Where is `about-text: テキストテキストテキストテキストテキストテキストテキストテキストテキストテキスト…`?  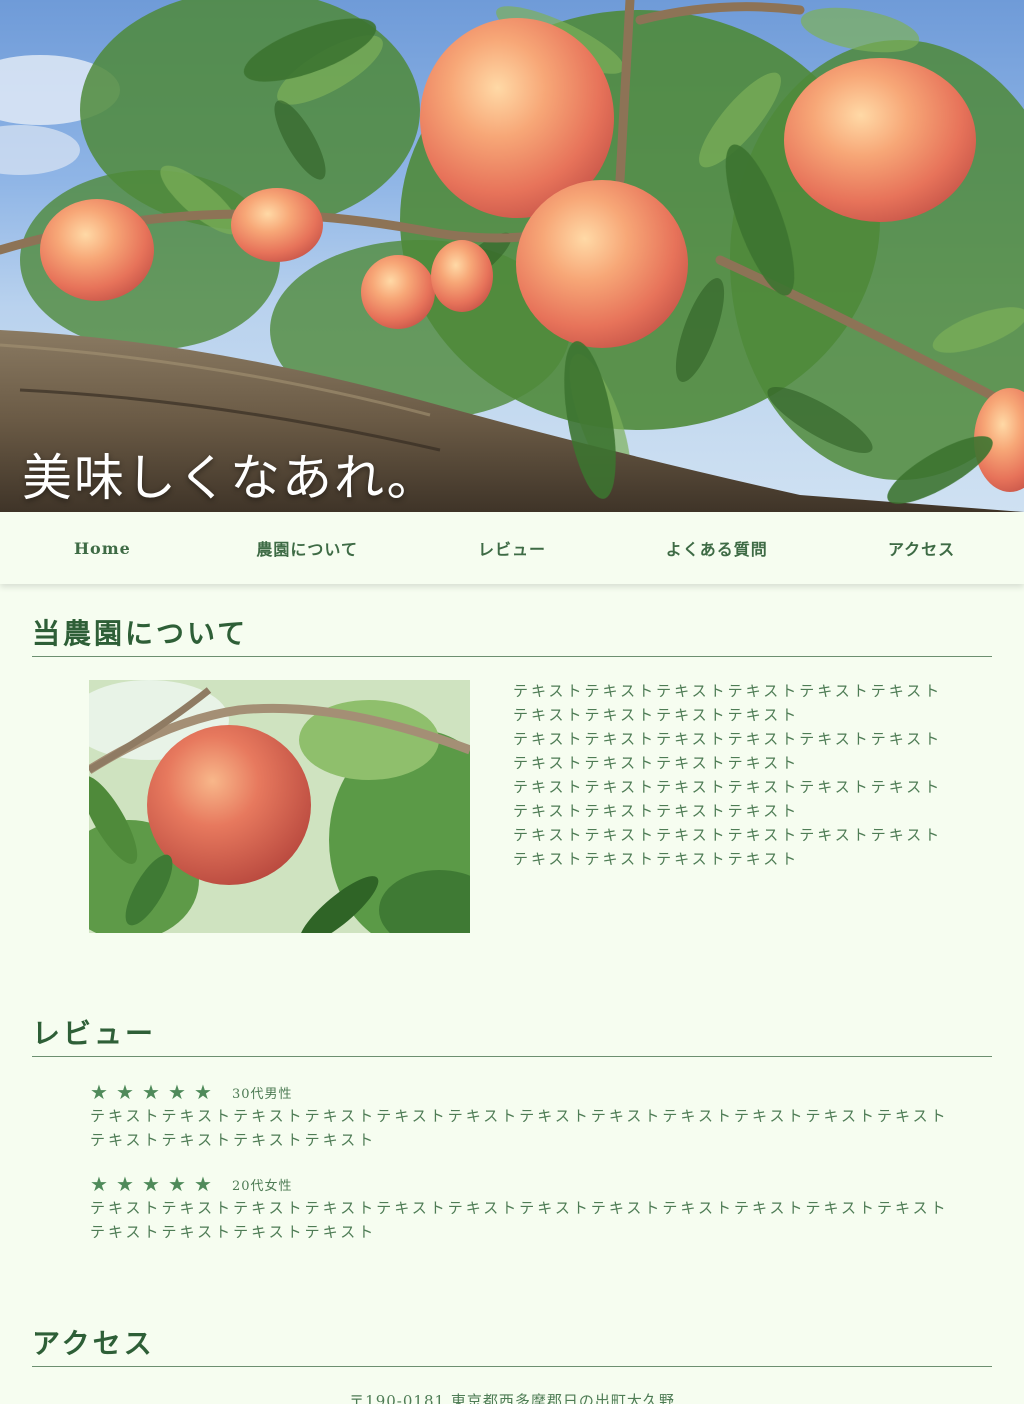 about-text: テキストテキストテキストテキストテキストテキストテキストテキストテキストテキスト… is located at coordinates (733, 775).